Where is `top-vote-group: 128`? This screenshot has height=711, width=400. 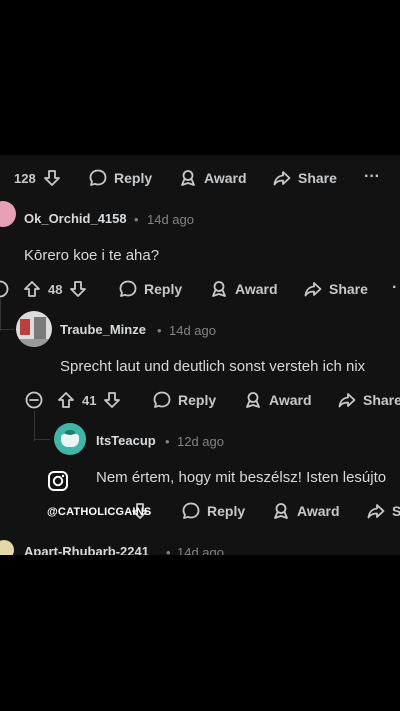
top-vote-group: 128 is located at coordinates (31, 178).